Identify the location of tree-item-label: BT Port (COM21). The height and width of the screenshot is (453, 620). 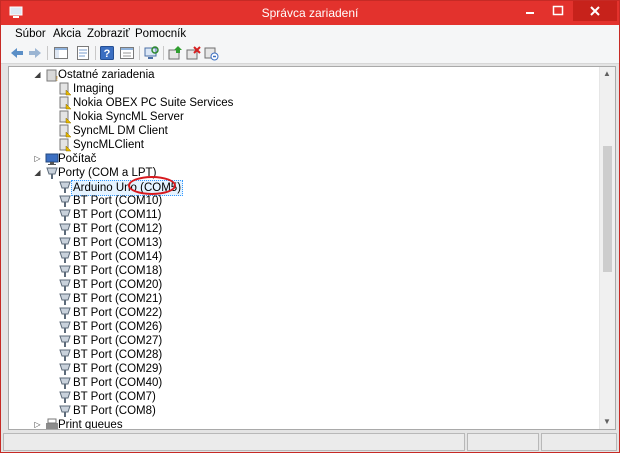
(118, 299).